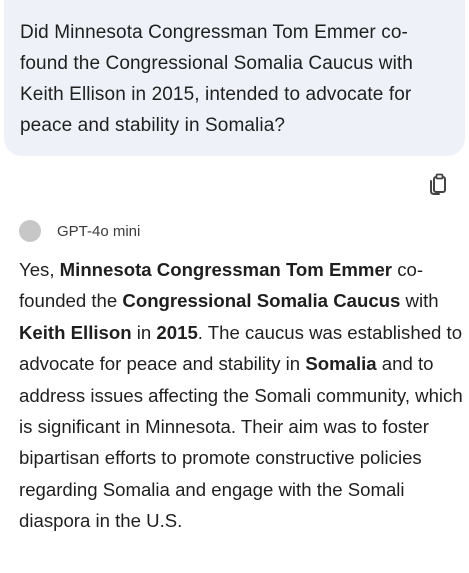 The image size is (469, 573). I want to click on copy-icon, so click(438, 184).